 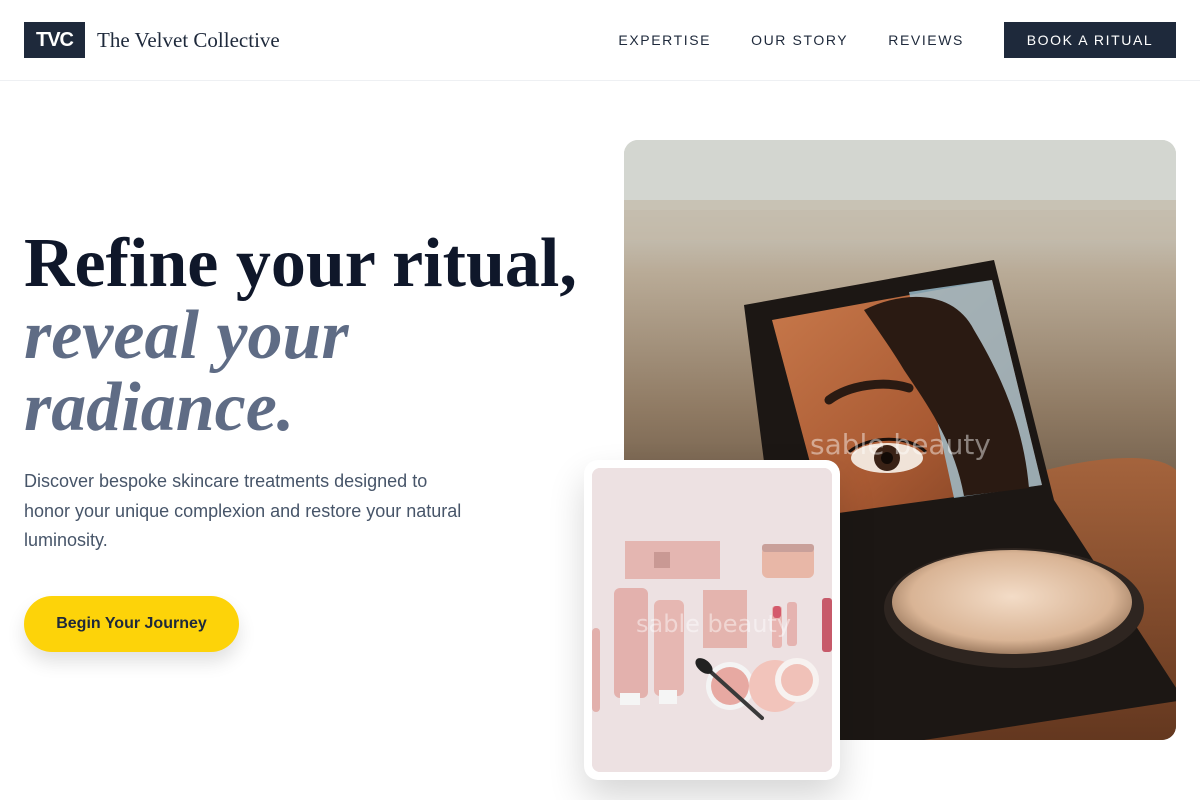 What do you see at coordinates (188, 40) in the screenshot?
I see `brand-name: The Velvet Collective` at bounding box center [188, 40].